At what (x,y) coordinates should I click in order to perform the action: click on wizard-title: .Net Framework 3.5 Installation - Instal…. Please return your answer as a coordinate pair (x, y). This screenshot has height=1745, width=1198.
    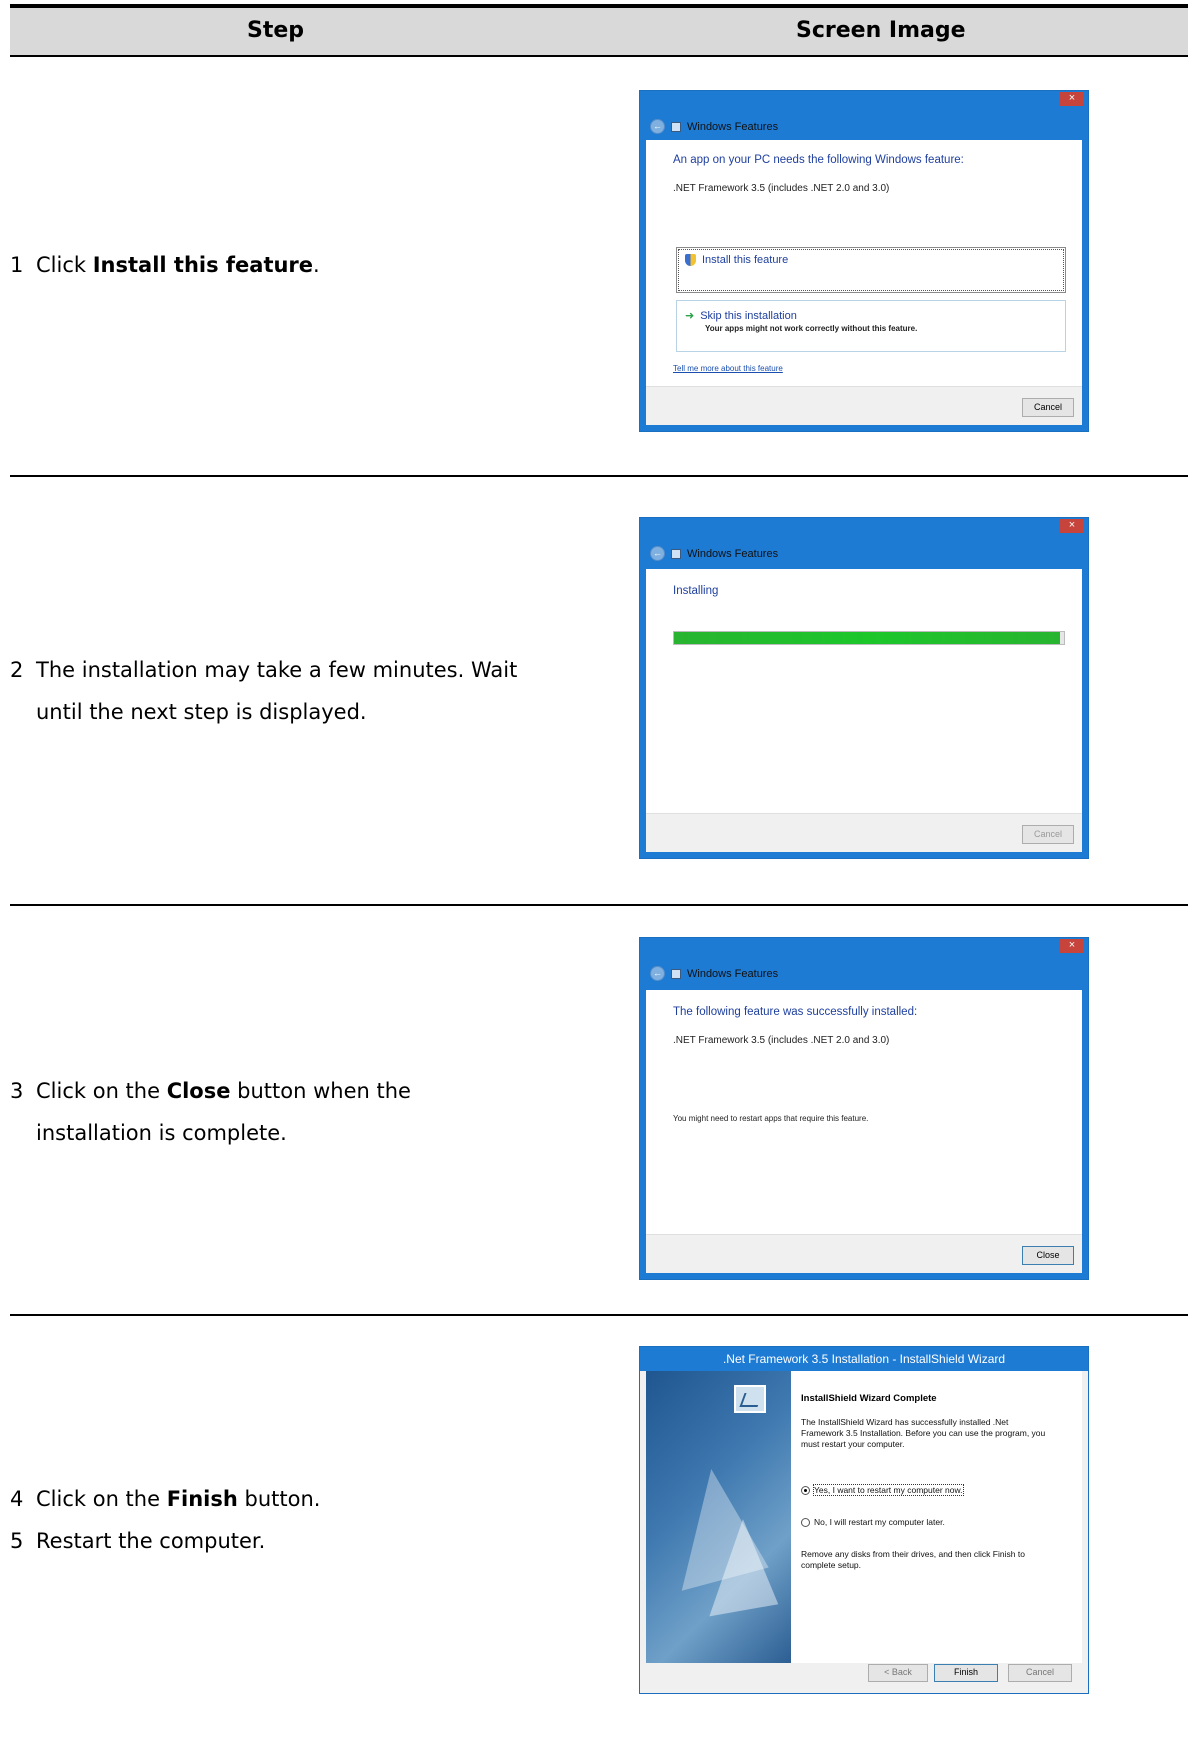
    Looking at the image, I should click on (864, 1359).